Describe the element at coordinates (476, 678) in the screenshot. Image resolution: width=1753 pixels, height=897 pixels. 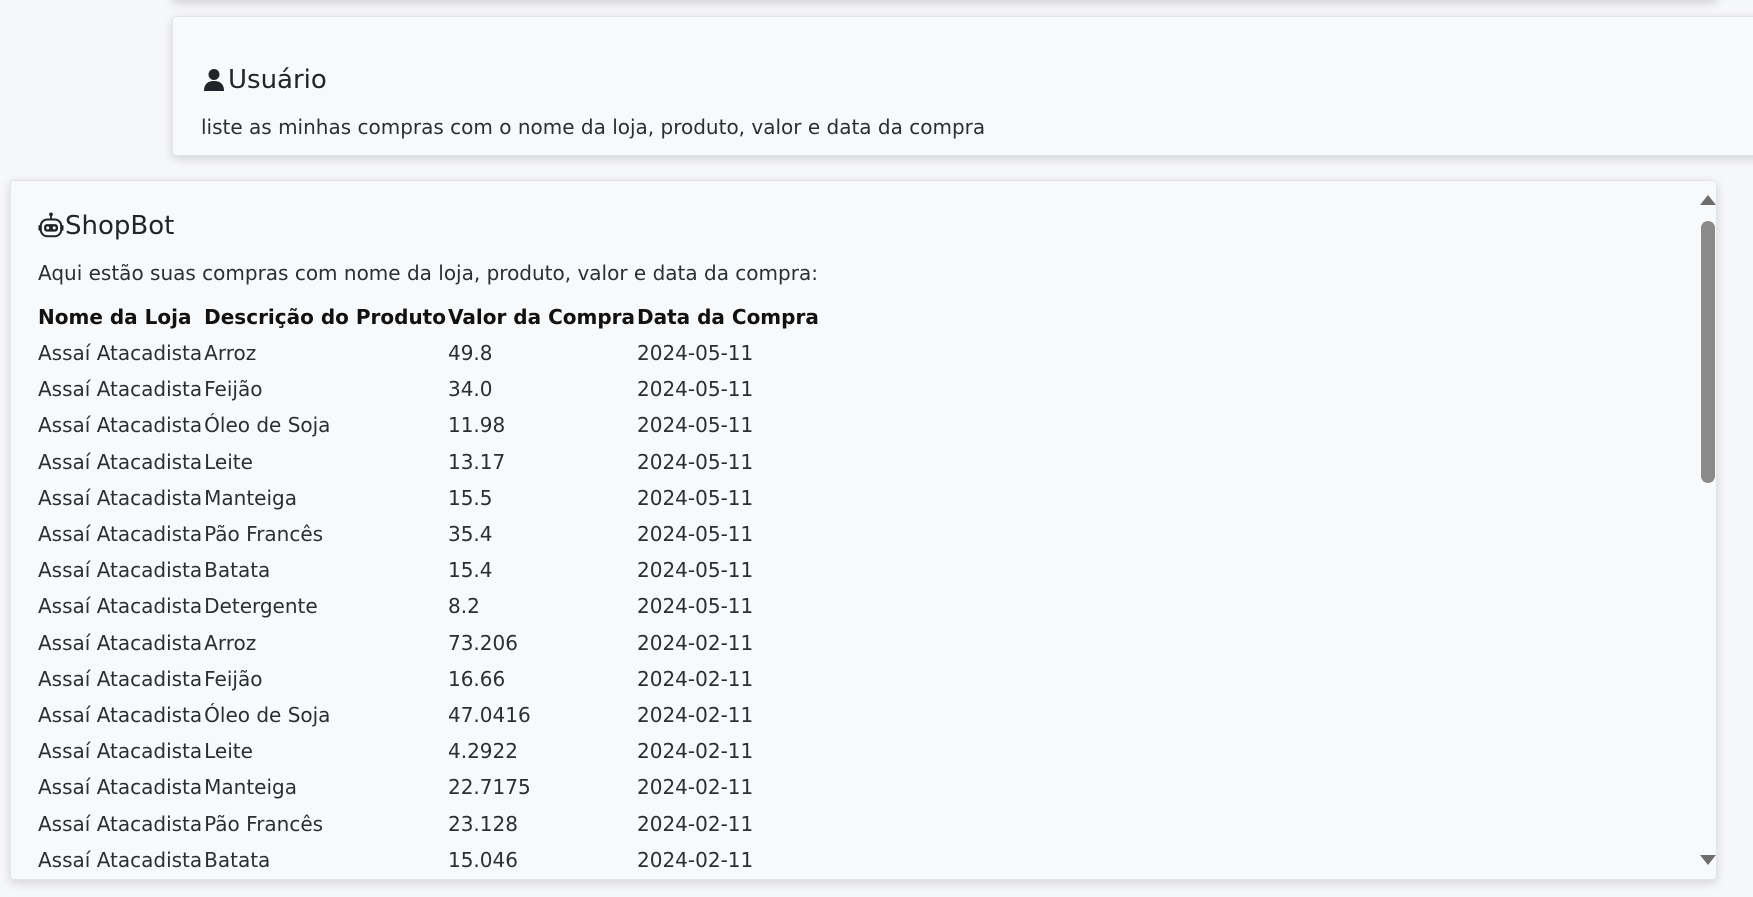
I see `cell-value: 16.66` at that location.